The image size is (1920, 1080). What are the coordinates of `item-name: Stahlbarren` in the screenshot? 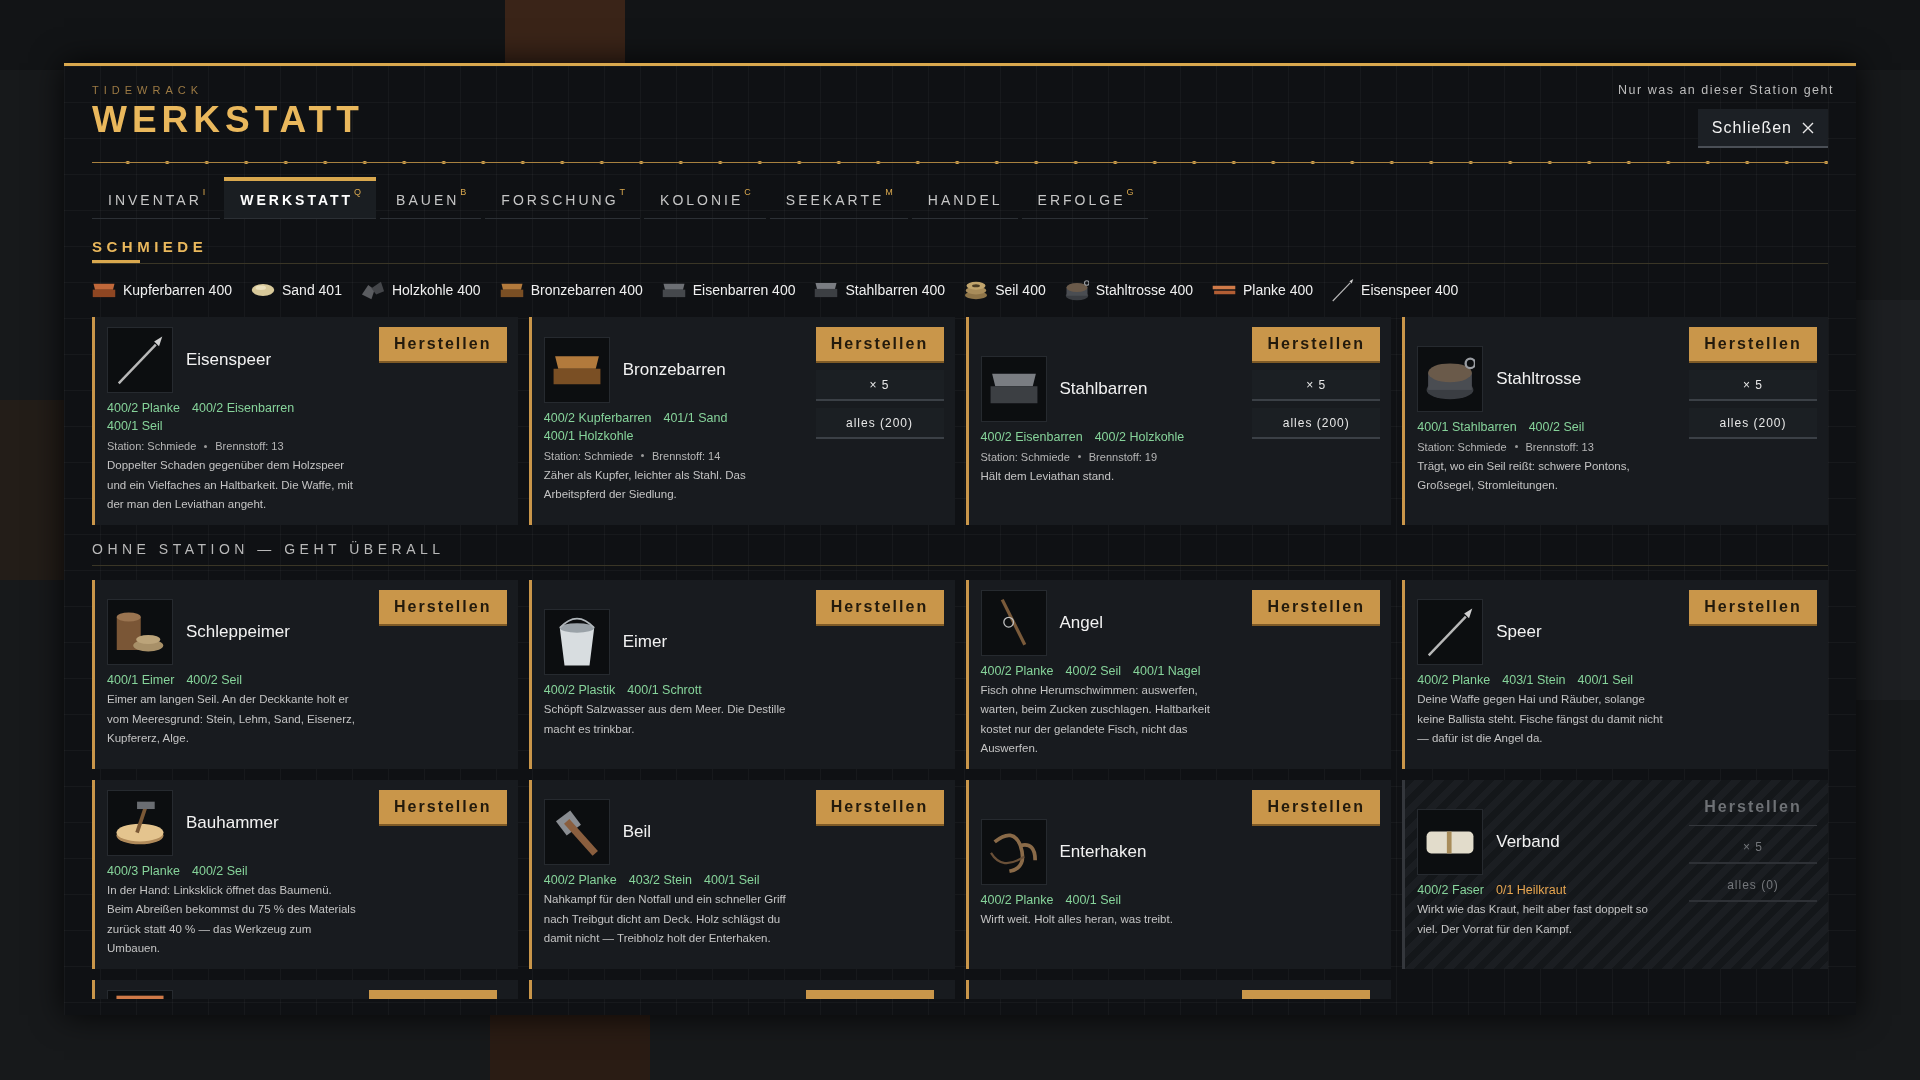 It's located at (1103, 388).